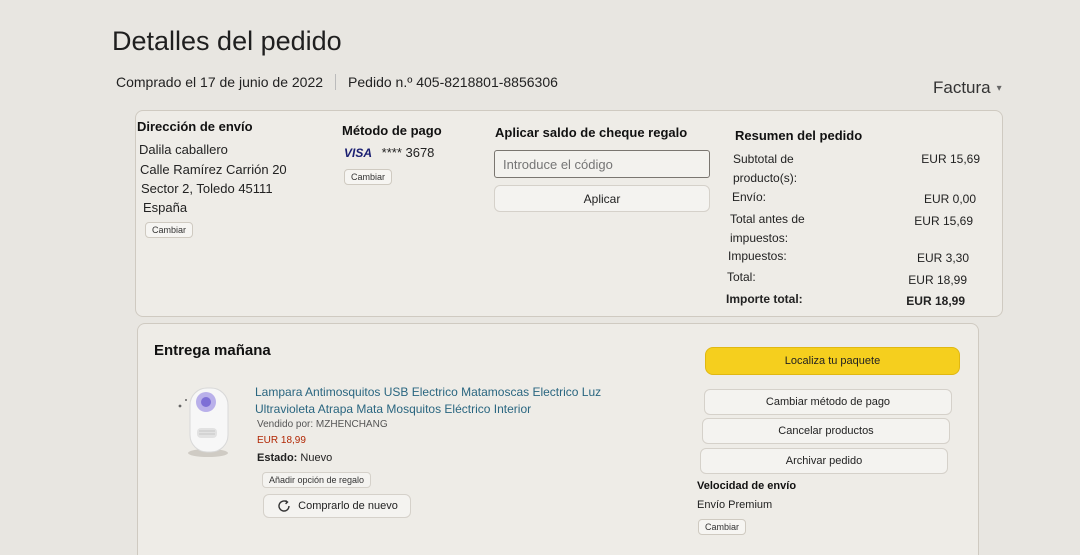 This screenshot has width=1080, height=555. Describe the element at coordinates (999, 88) in the screenshot. I see `chevron-down-icon: ▾` at that location.